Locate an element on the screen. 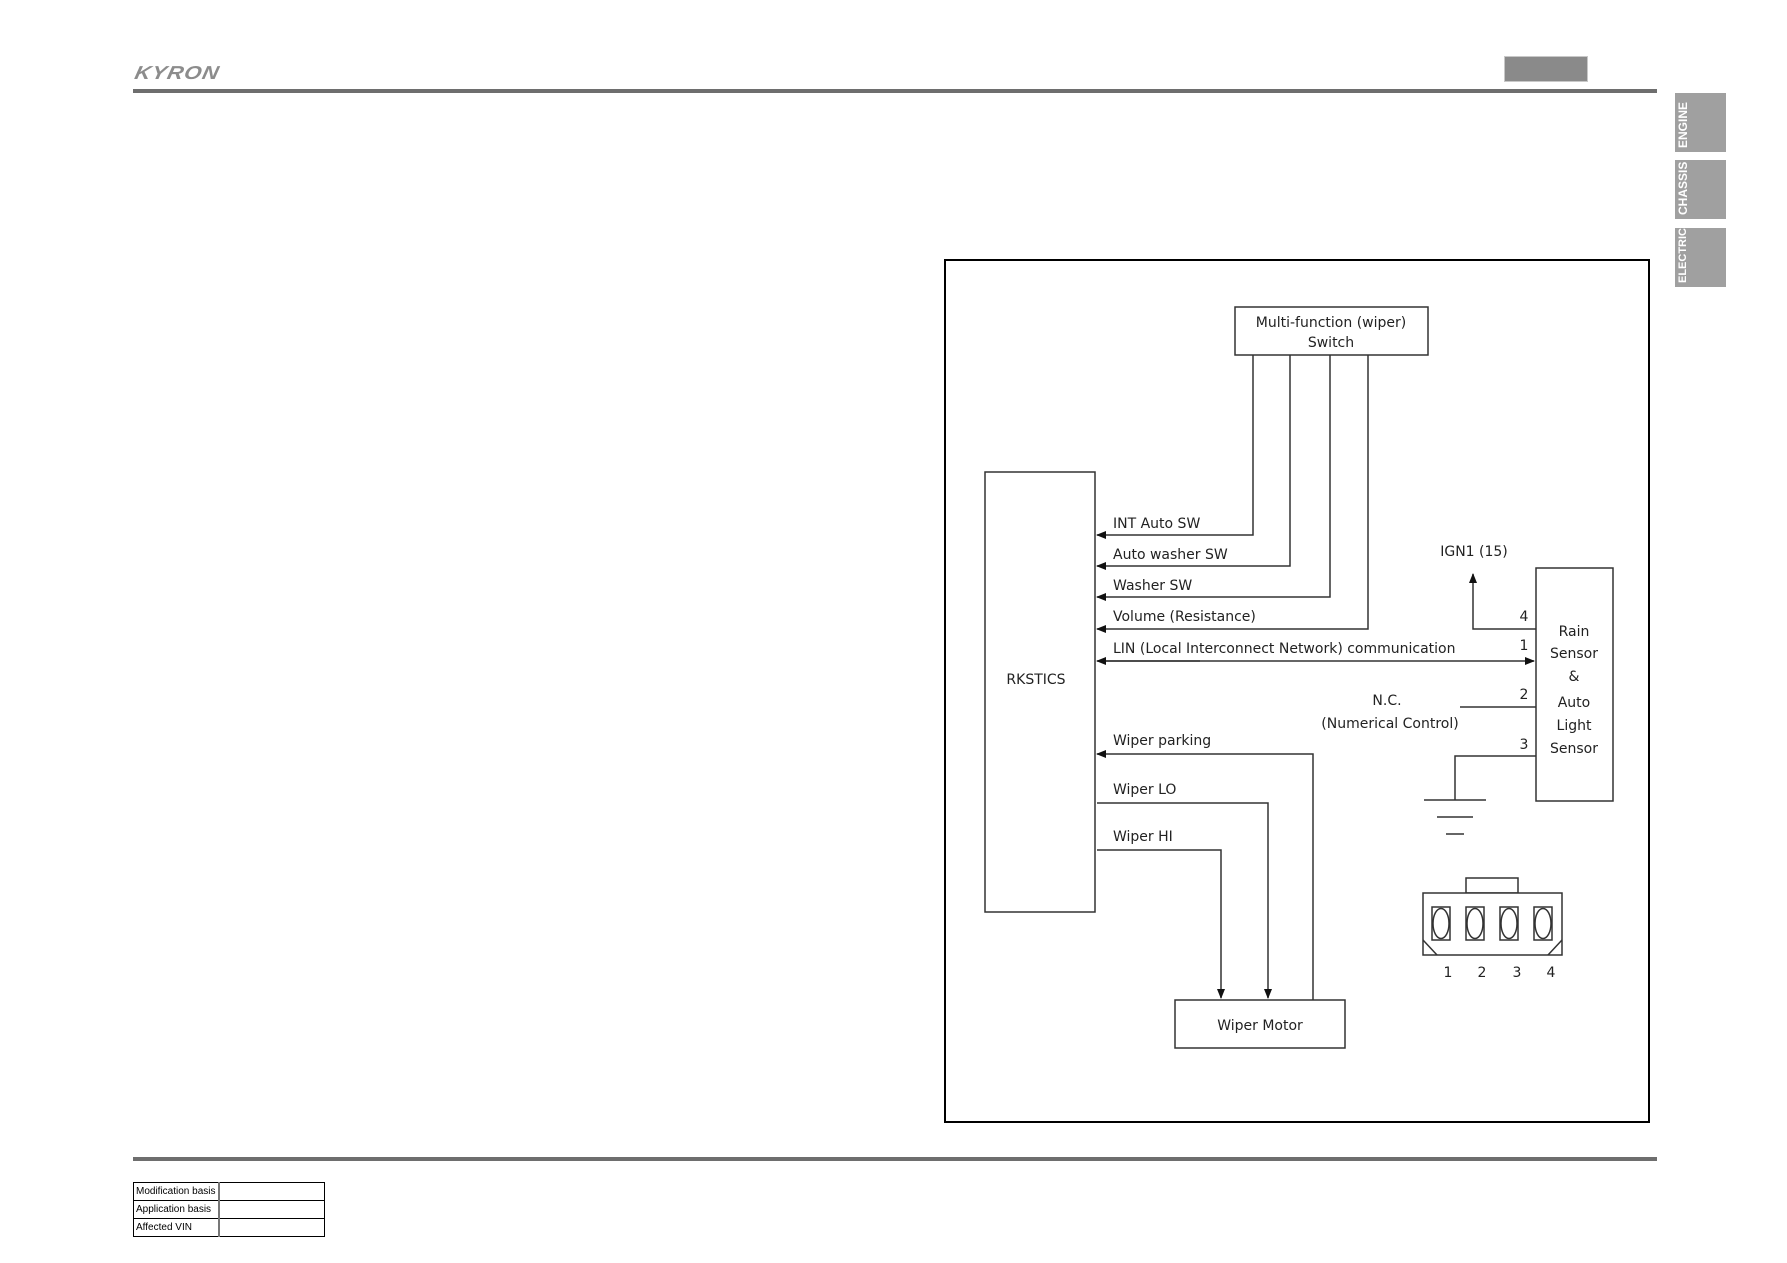  signal-label: Washer SW is located at coordinates (1152, 586).